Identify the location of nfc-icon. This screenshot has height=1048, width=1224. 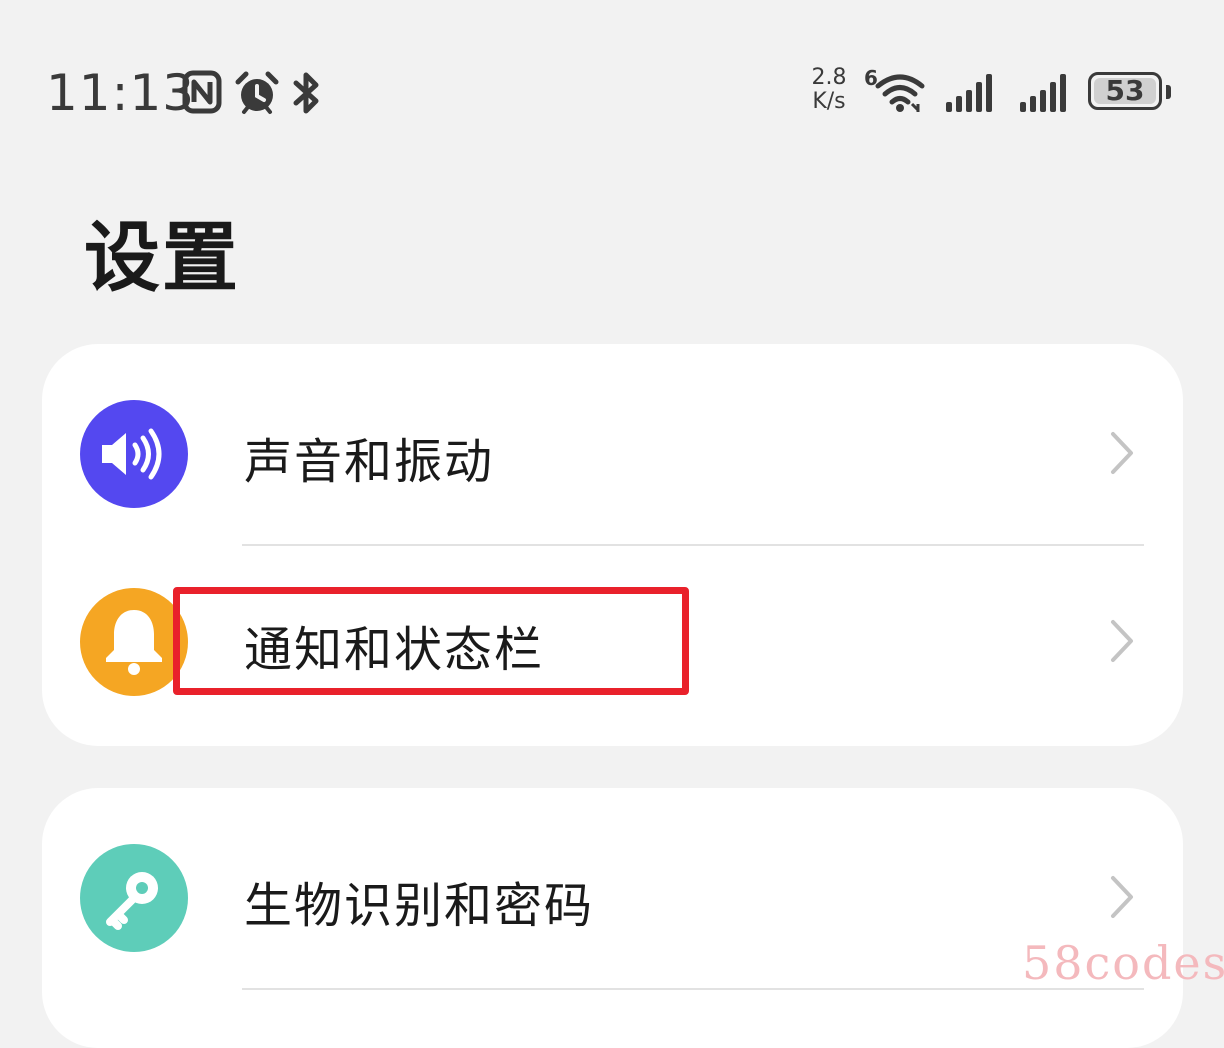
(202, 92).